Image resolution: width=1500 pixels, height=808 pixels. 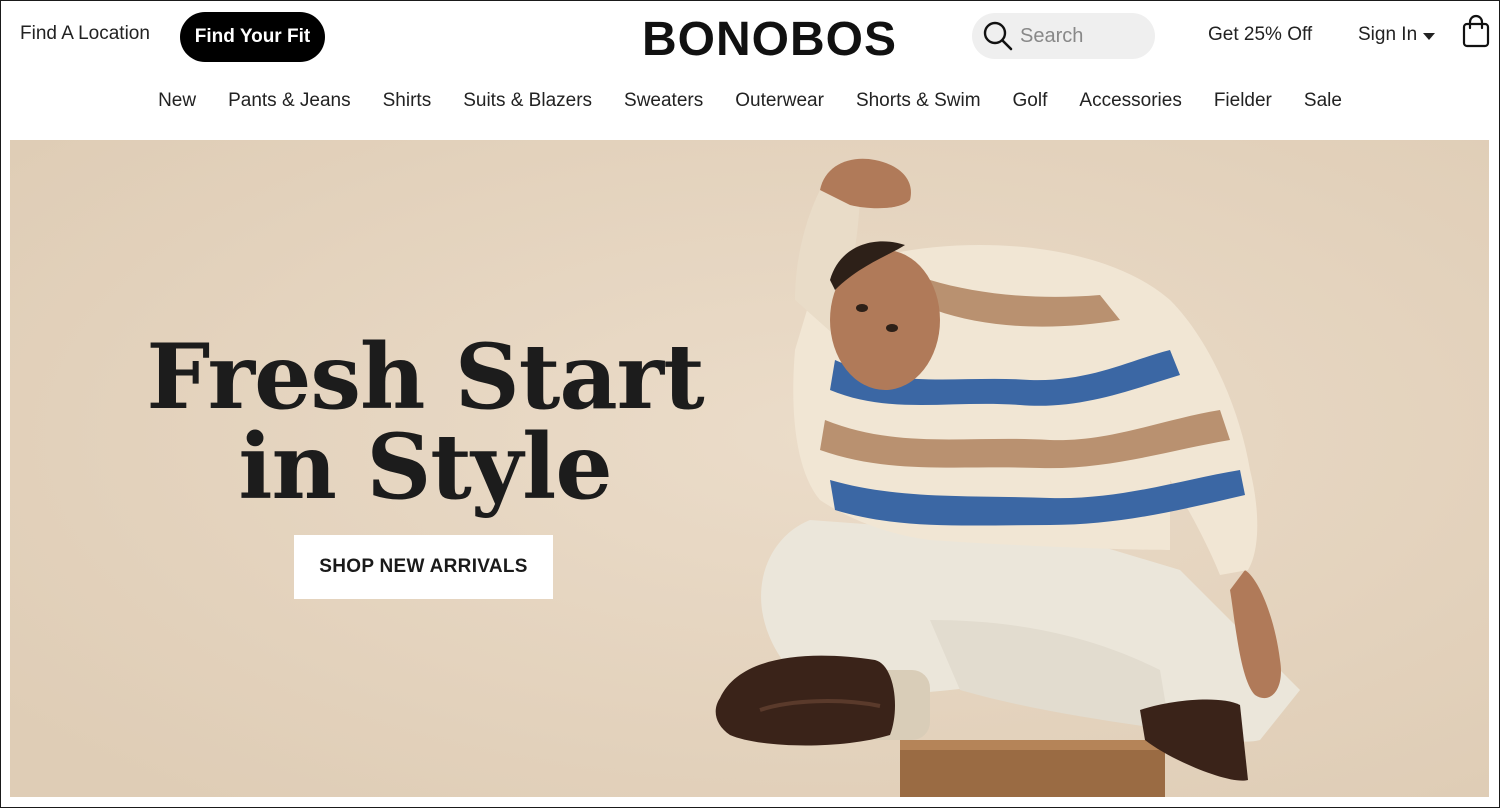 I want to click on search-icon, so click(x=998, y=36).